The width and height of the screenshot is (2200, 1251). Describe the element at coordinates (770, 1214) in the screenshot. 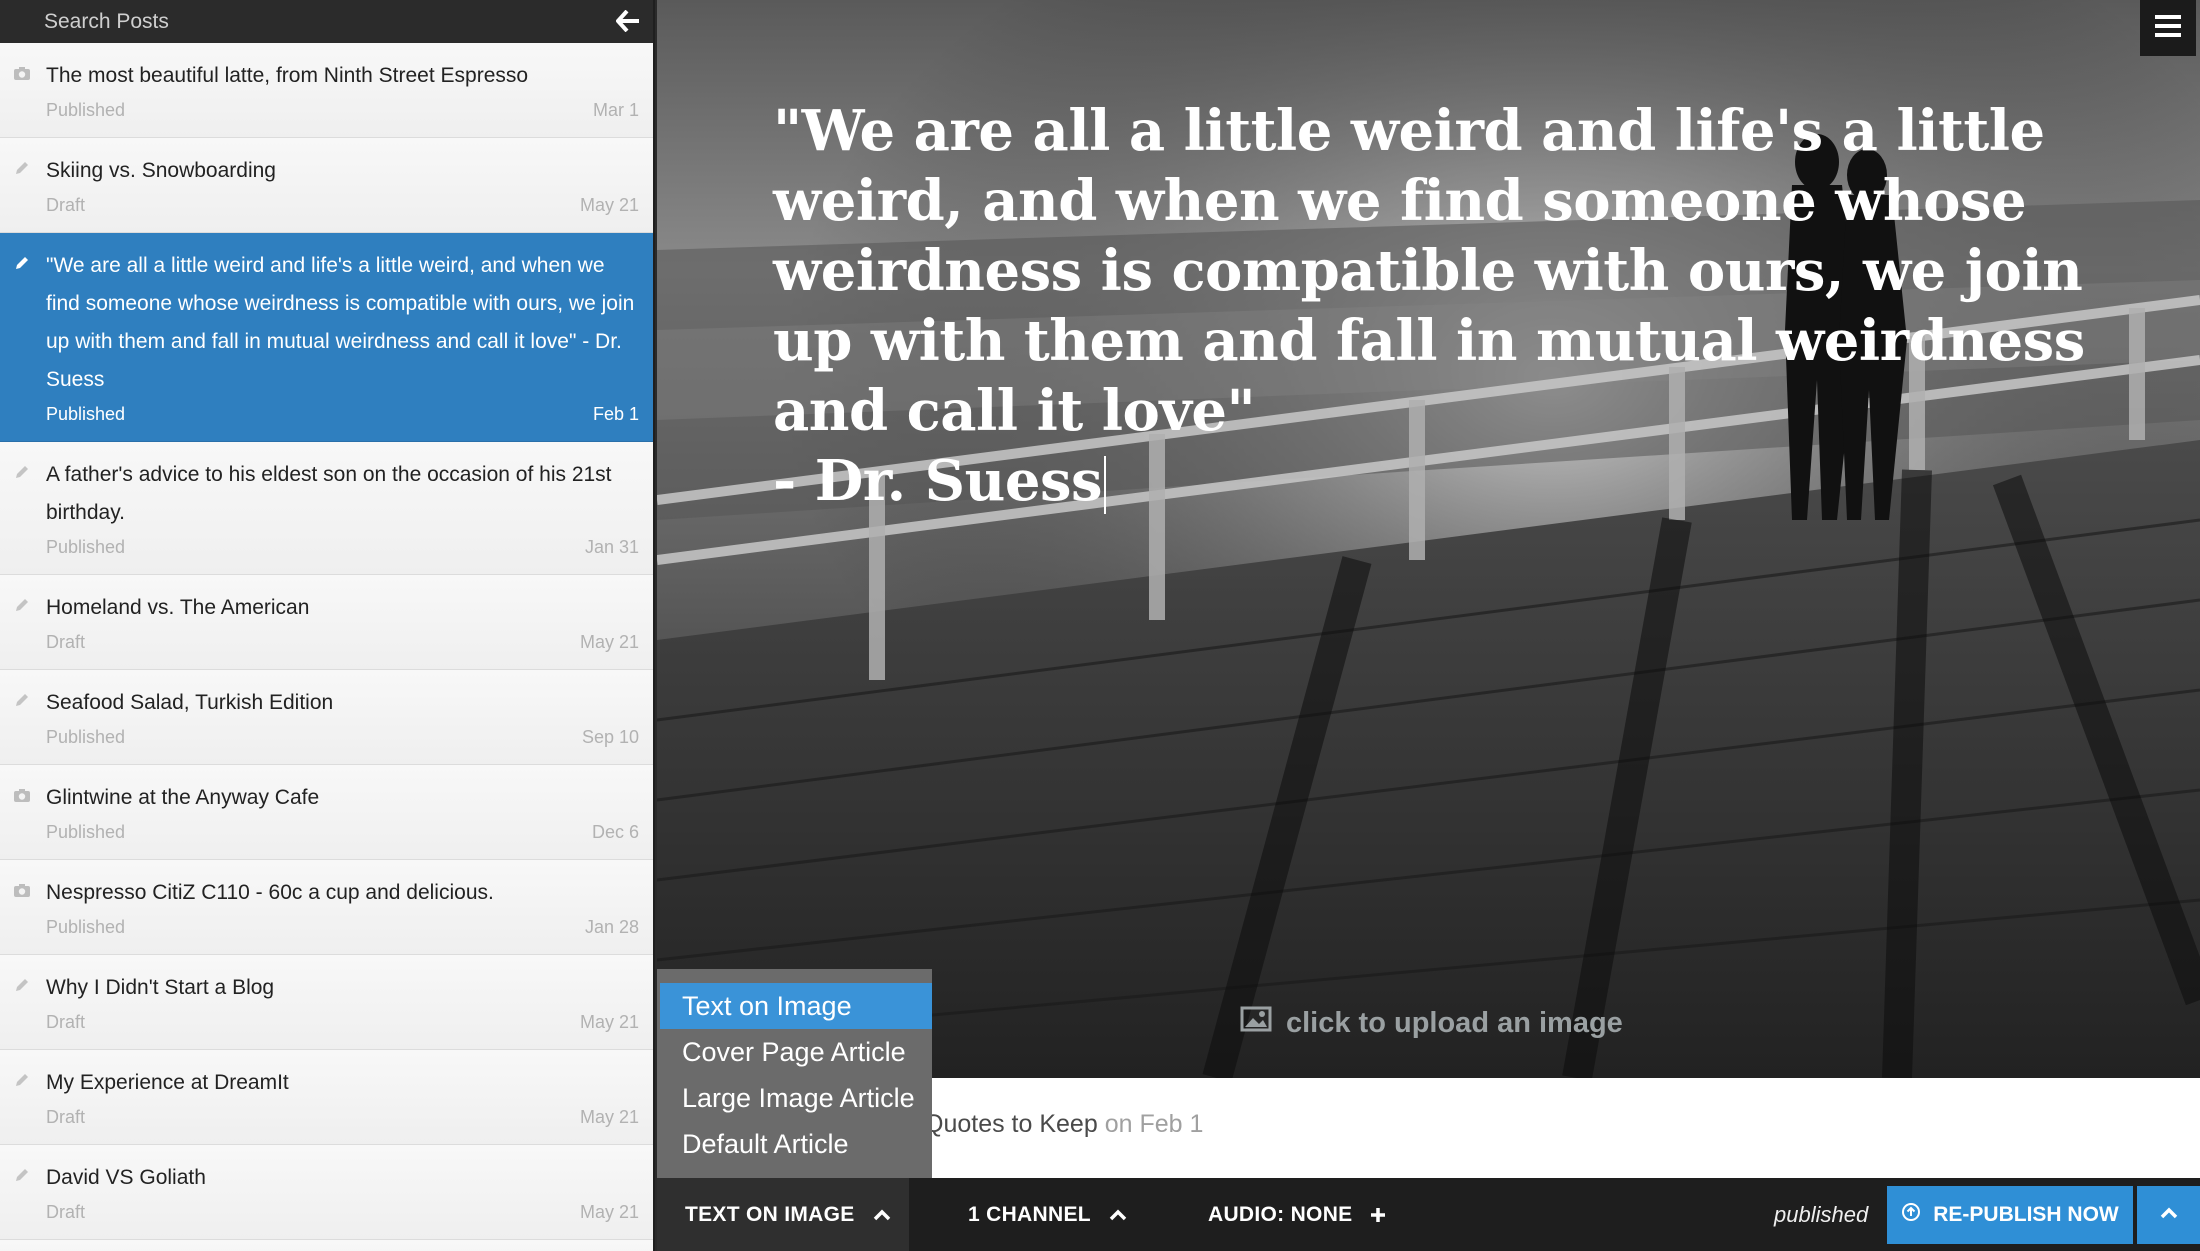

I see `layout-label: TEXT ON IMAGE` at that location.